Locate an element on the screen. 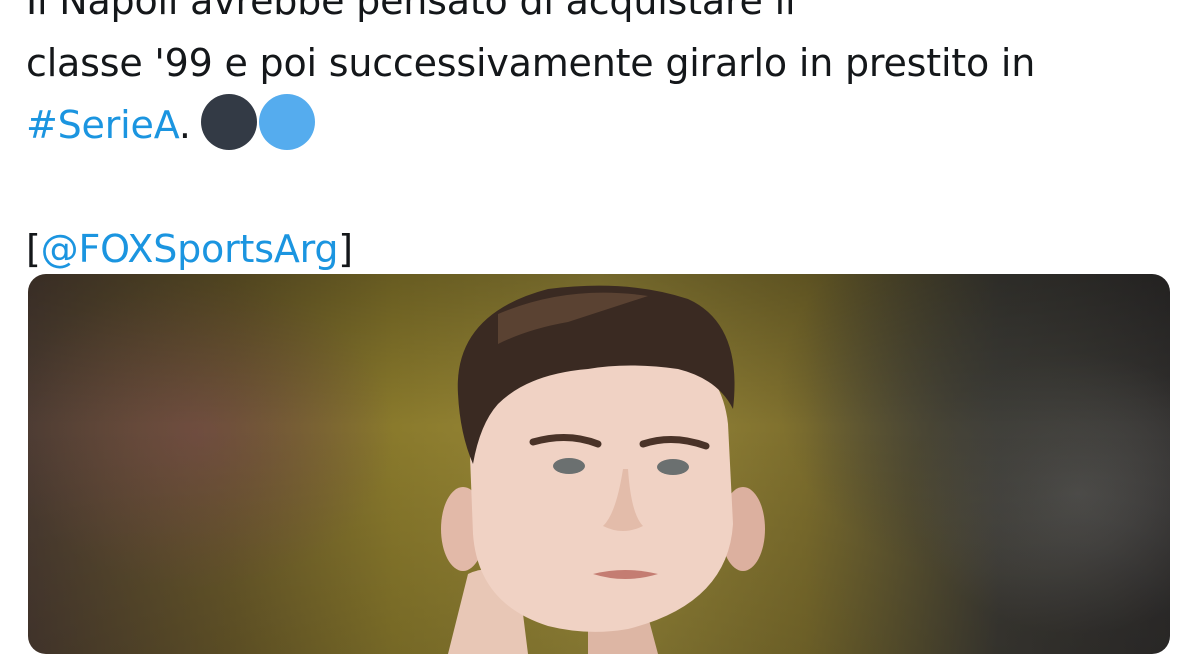 This screenshot has width=1200, height=654. dark-circle-emoji-icon is located at coordinates (228, 122).